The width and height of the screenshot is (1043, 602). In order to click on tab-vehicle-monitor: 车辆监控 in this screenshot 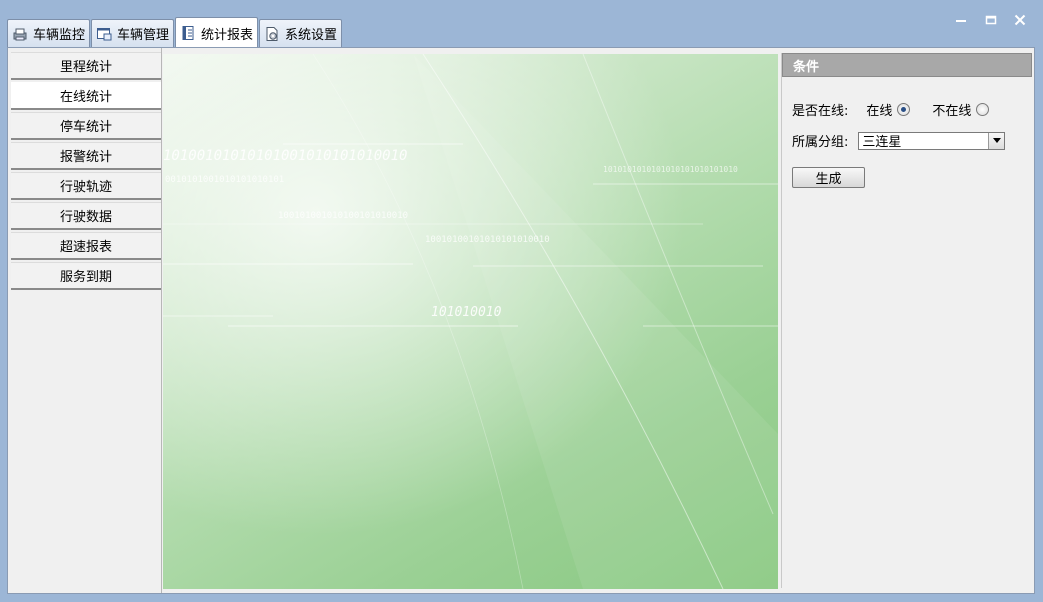, I will do `click(49, 33)`.